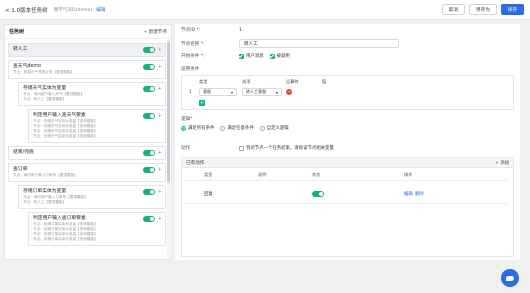  I want to click on new-node-button: + 新建节点, so click(155, 32).